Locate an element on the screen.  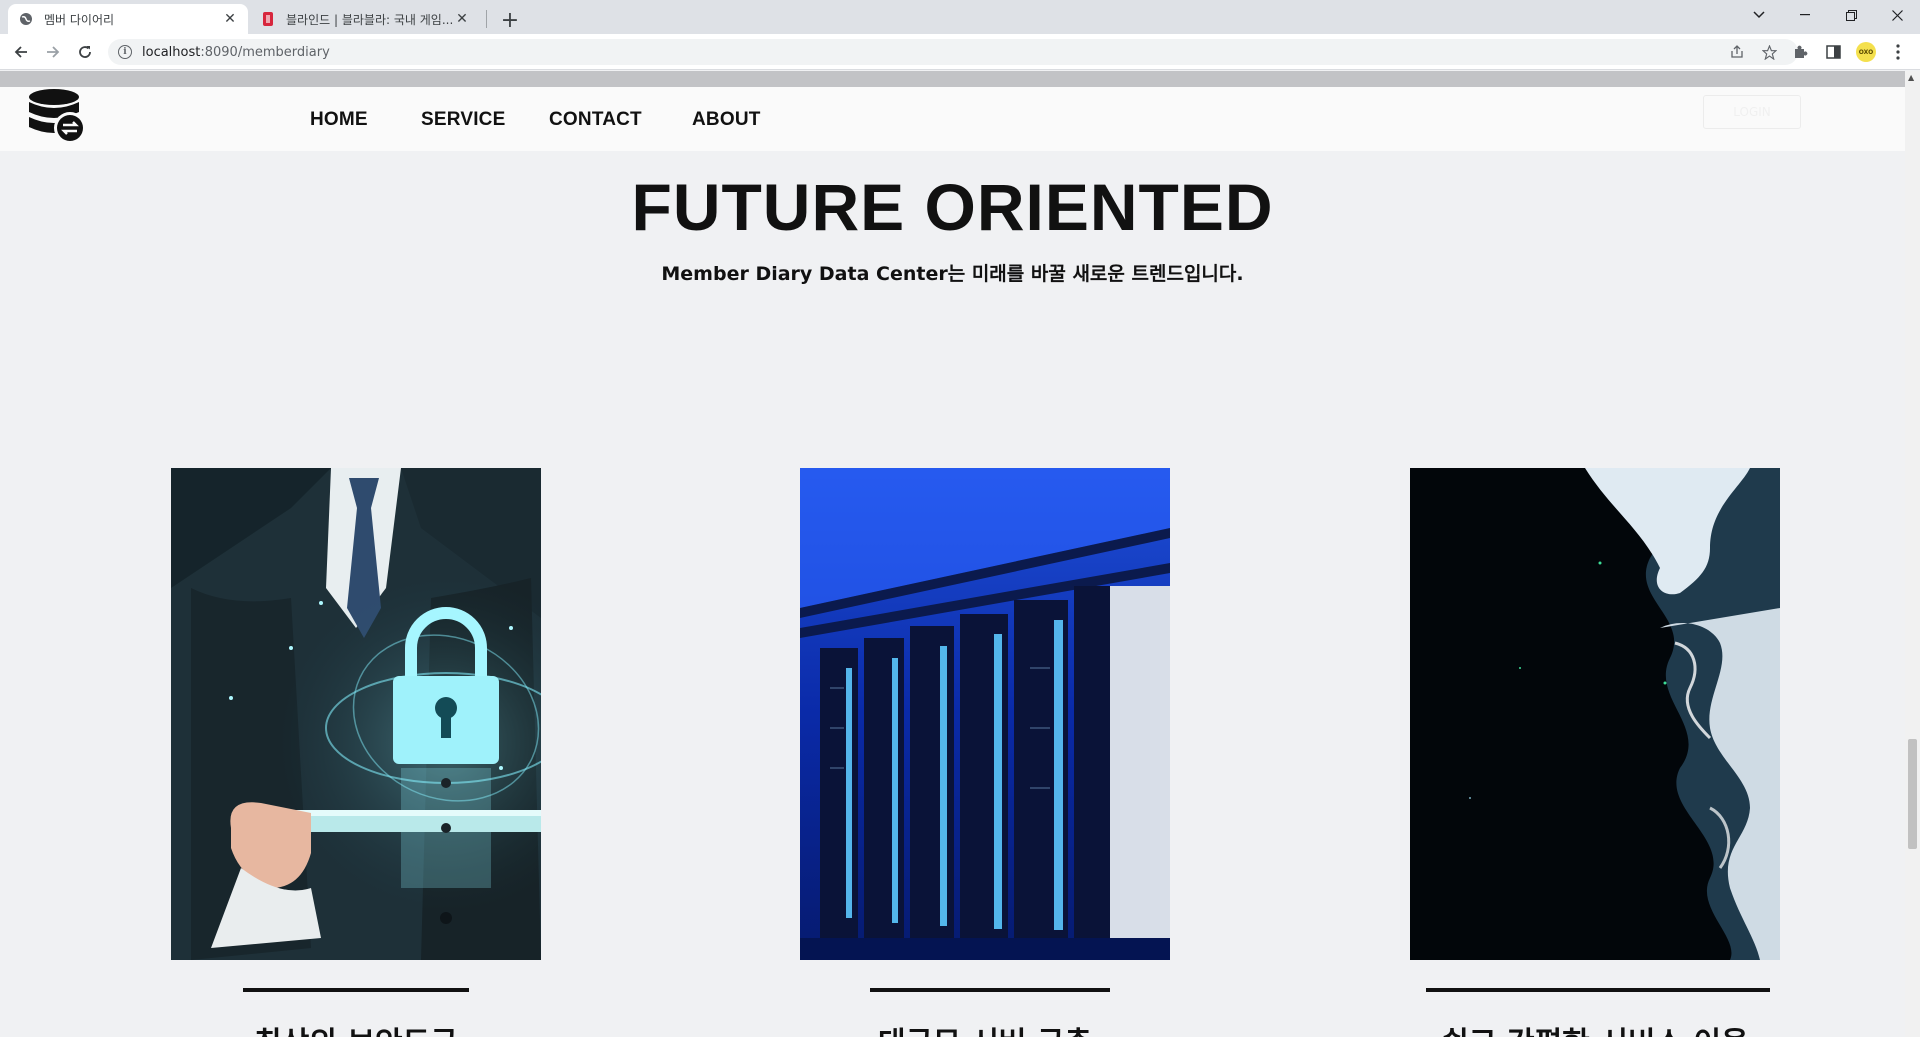
nav-home: HOME is located at coordinates (339, 120).